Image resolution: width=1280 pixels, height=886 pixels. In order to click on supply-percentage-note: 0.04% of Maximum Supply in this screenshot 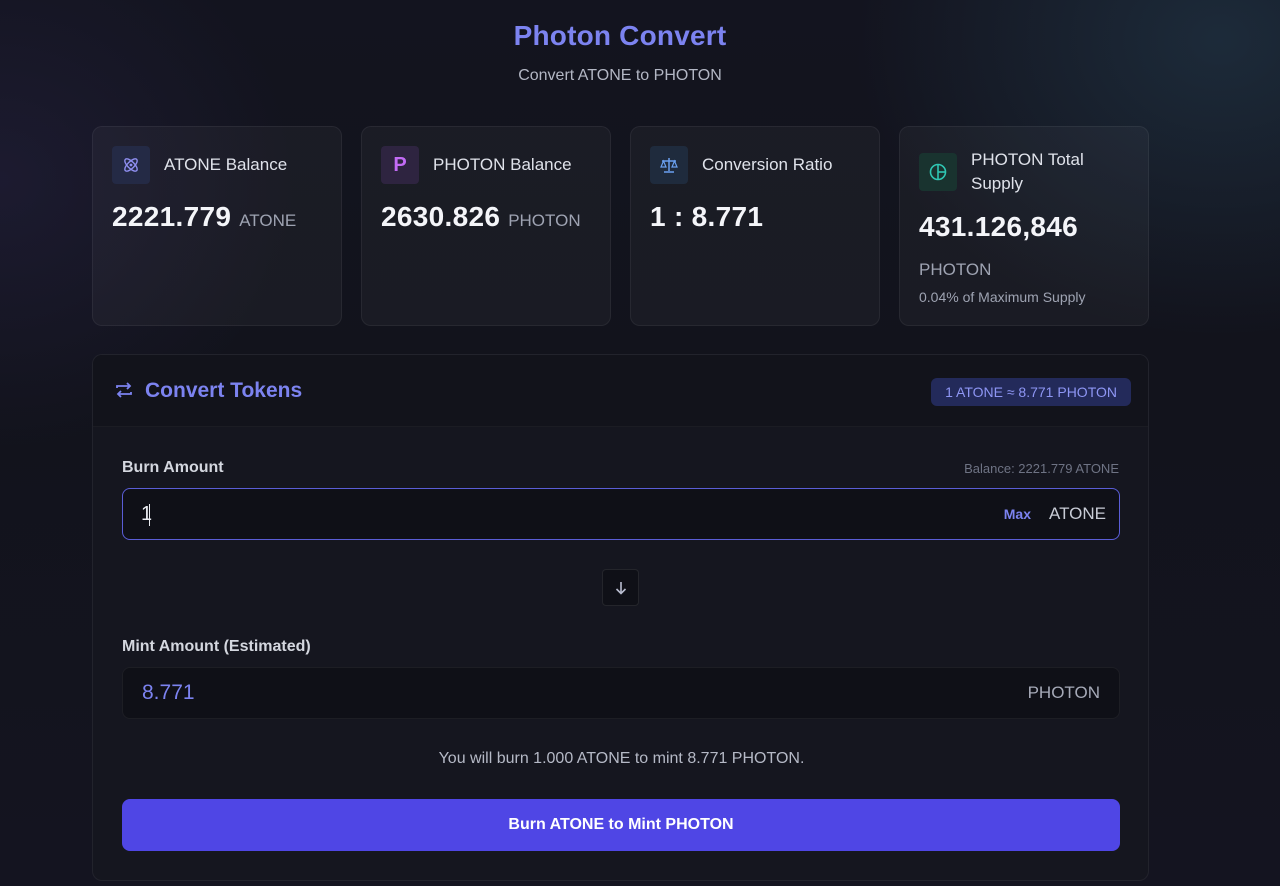, I will do `click(1002, 297)`.